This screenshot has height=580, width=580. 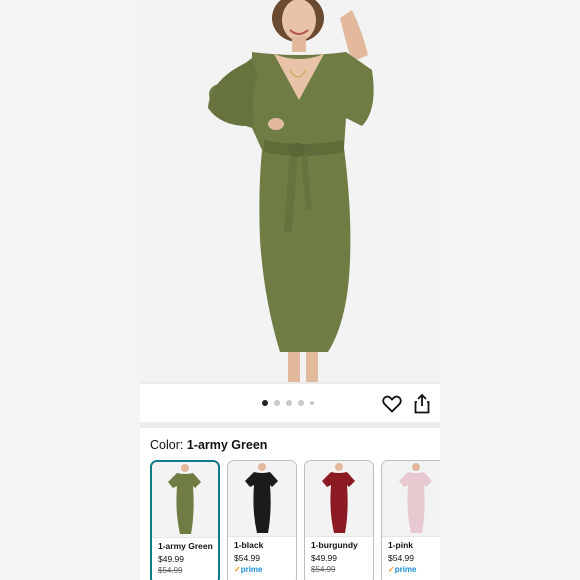 I want to click on swatch-info: 1-army Green $49.99 $54.99, so click(x=185, y=557).